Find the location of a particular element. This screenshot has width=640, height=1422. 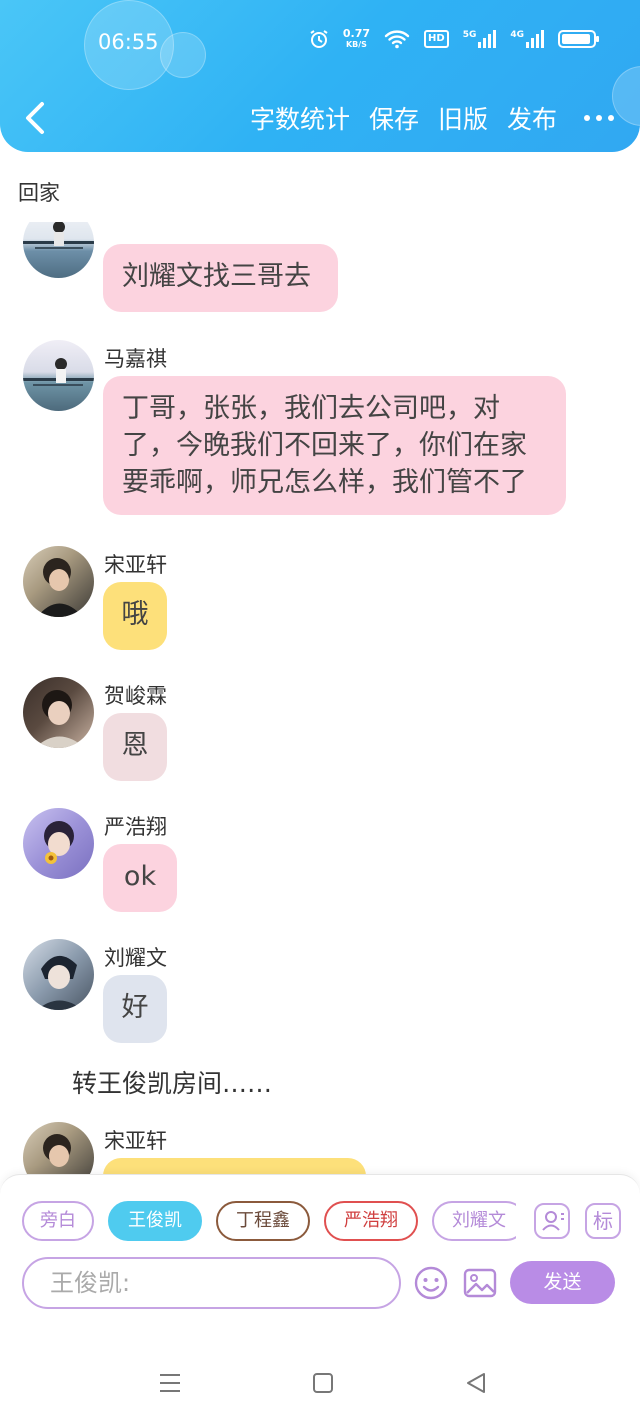

composer-panel: 旁白 王俊凯 丁程鑫 严浩翔 刘耀文 标 王俊凯: 发送 is located at coordinates (320, 1259).